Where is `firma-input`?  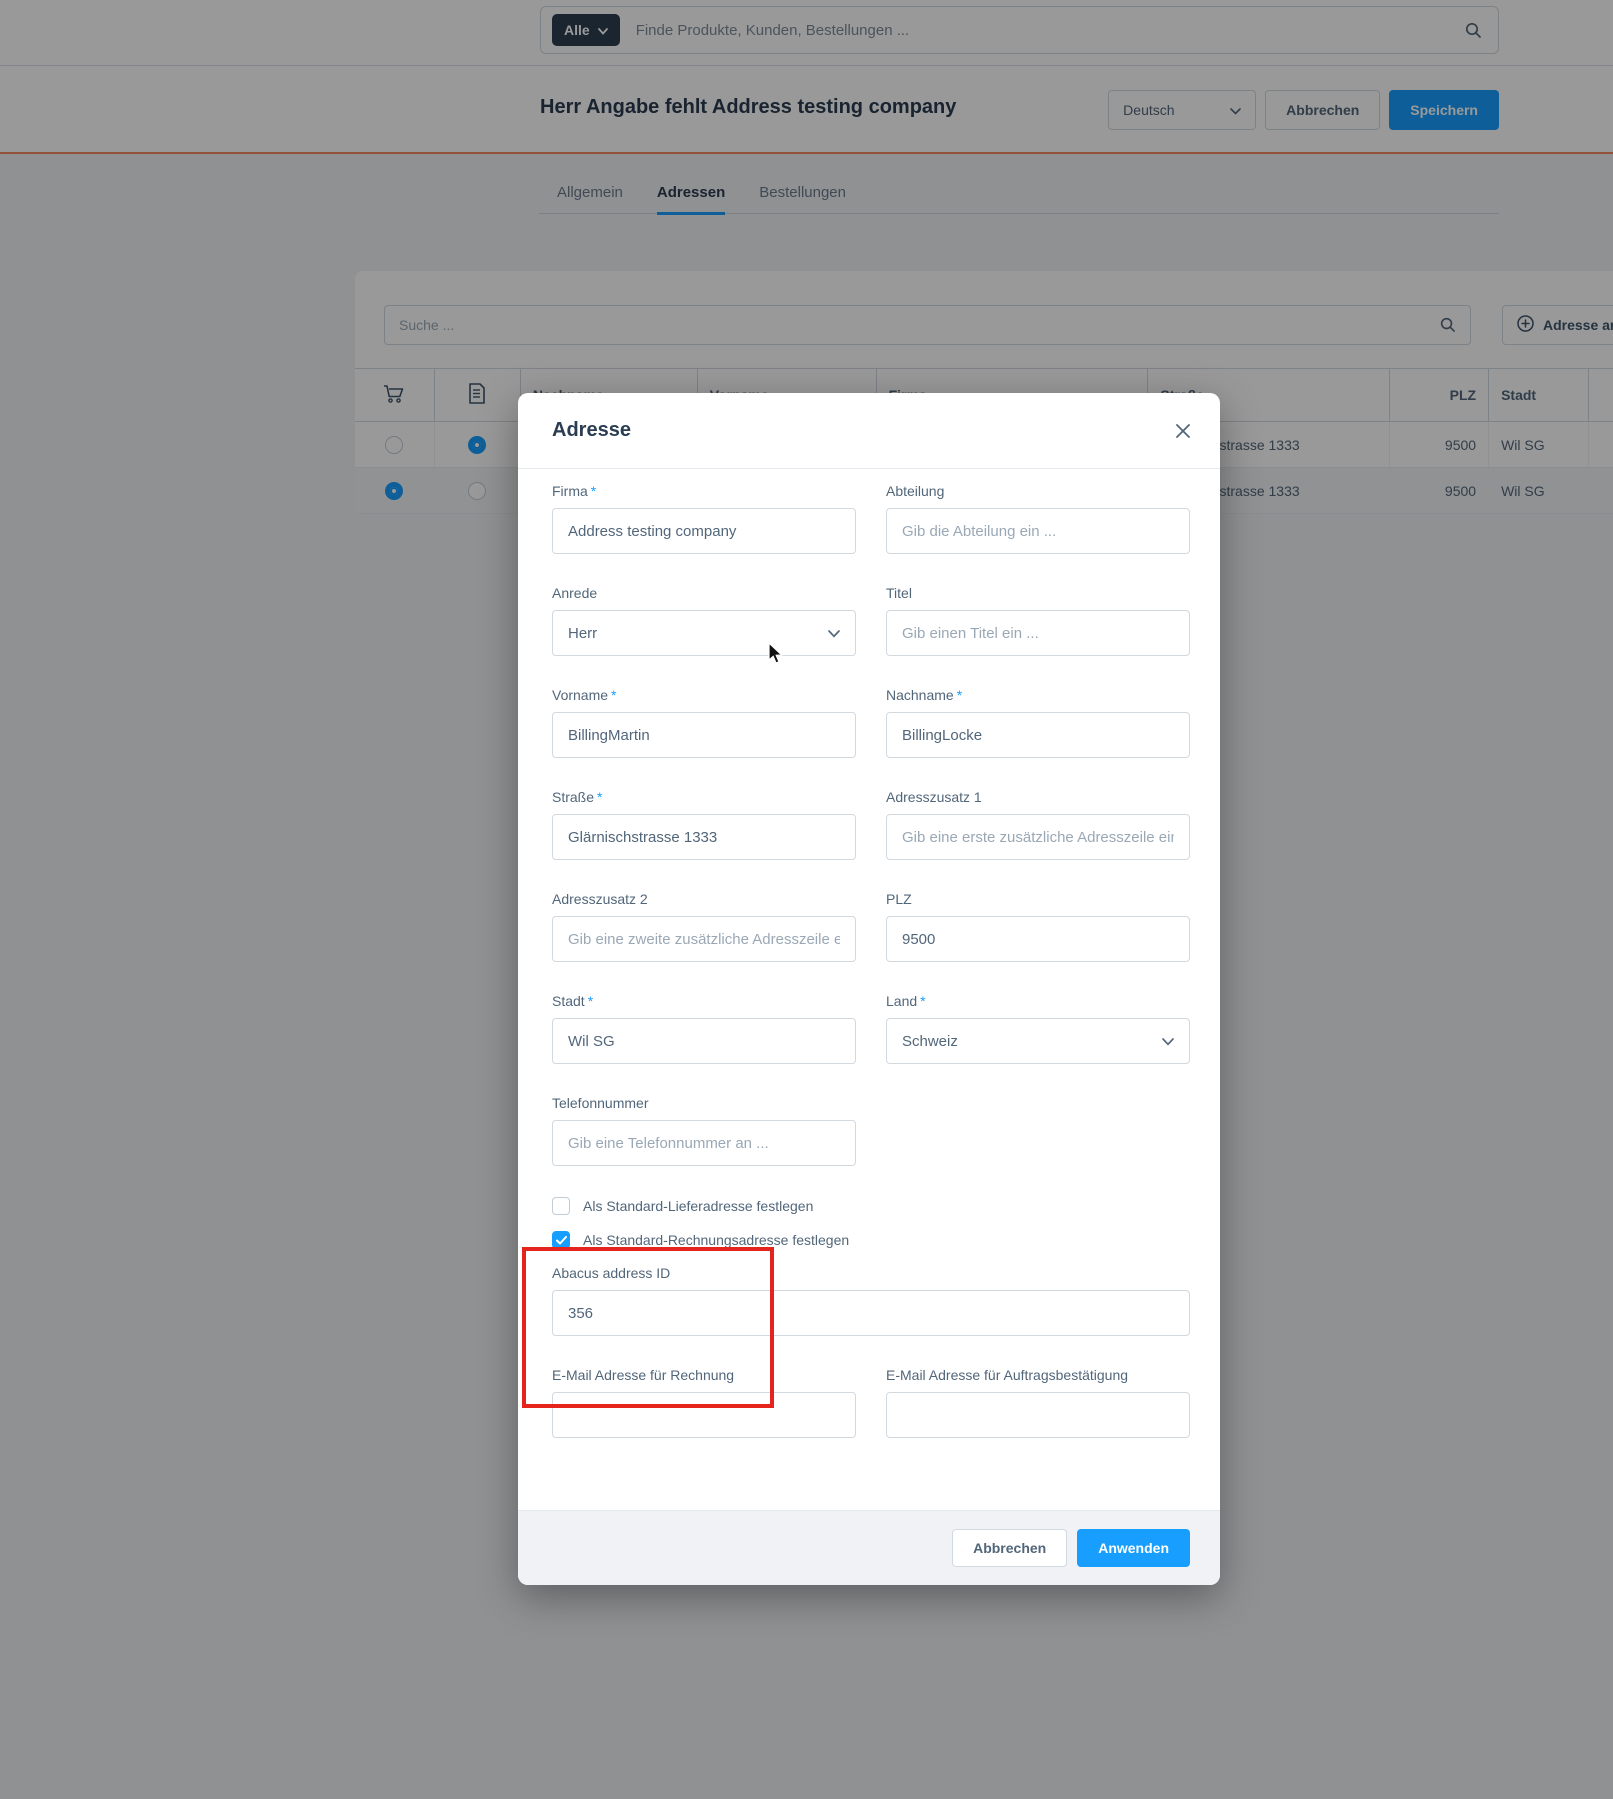 firma-input is located at coordinates (704, 531).